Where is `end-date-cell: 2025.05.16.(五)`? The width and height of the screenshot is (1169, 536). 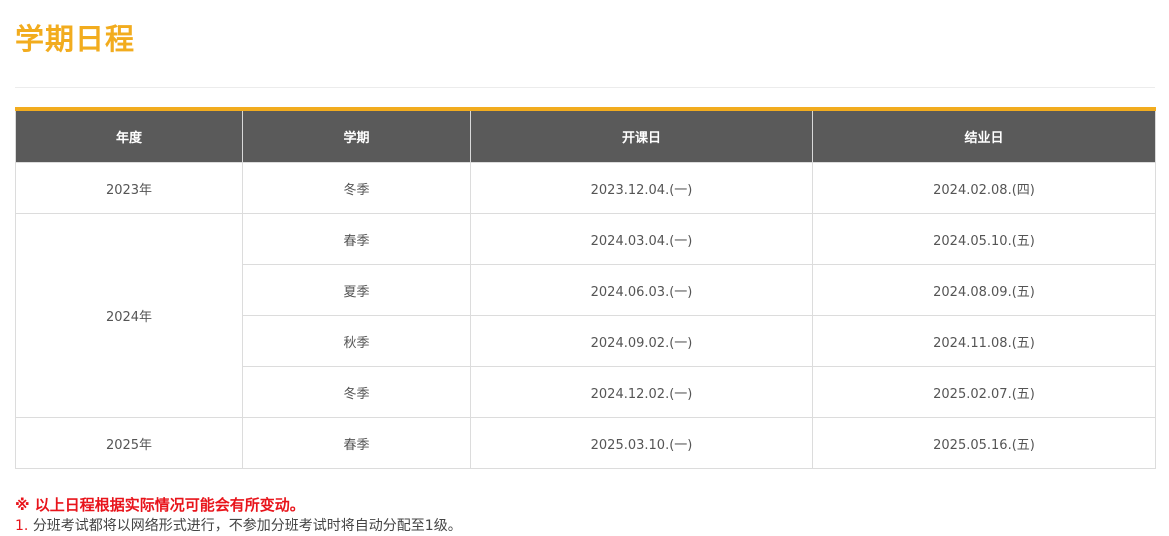 end-date-cell: 2025.05.16.(五) is located at coordinates (984, 443).